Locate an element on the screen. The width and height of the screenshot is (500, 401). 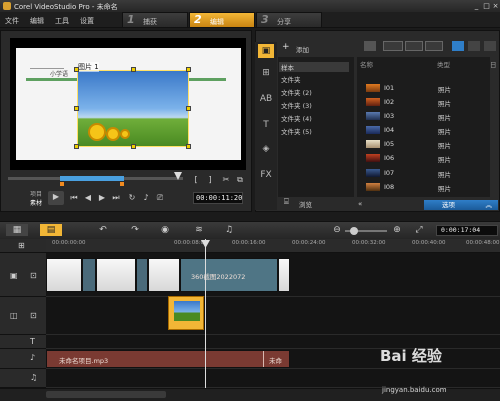
overlay-text: 图片 1 is located at coordinates (88, 67).